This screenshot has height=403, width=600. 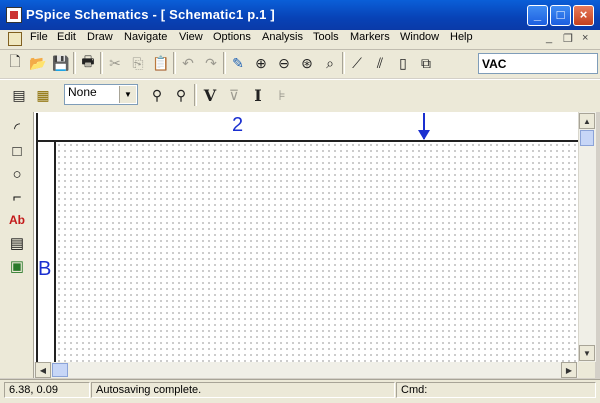 What do you see at coordinates (127, 94) in the screenshot?
I see `chevron-down-icon: ▼` at bounding box center [127, 94].